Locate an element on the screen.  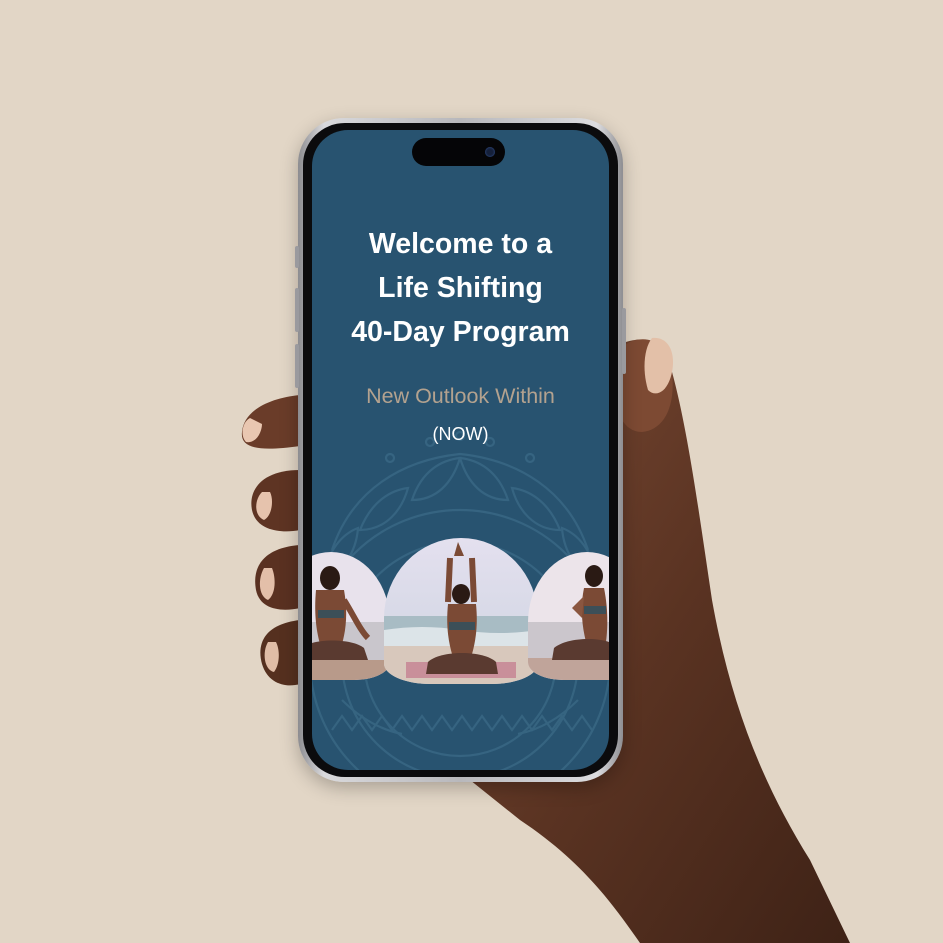
title-line-2: Life Shifting is located at coordinates (460, 288).